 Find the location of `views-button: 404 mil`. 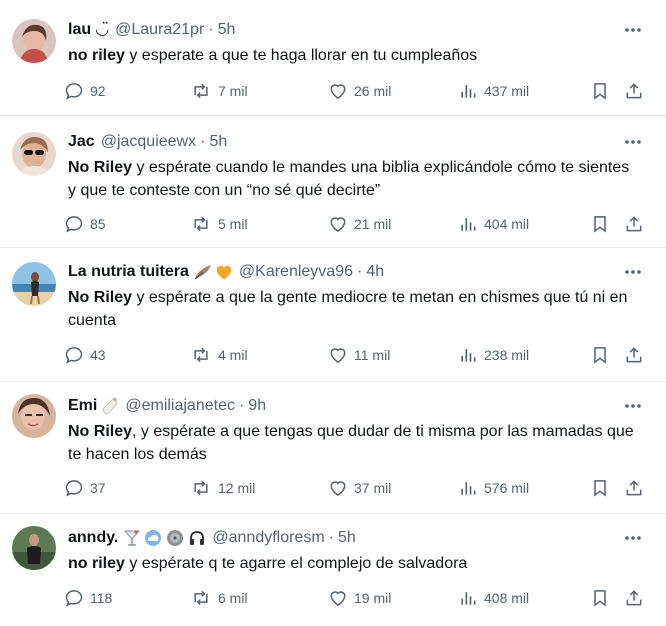

views-button: 404 mil is located at coordinates (493, 224).